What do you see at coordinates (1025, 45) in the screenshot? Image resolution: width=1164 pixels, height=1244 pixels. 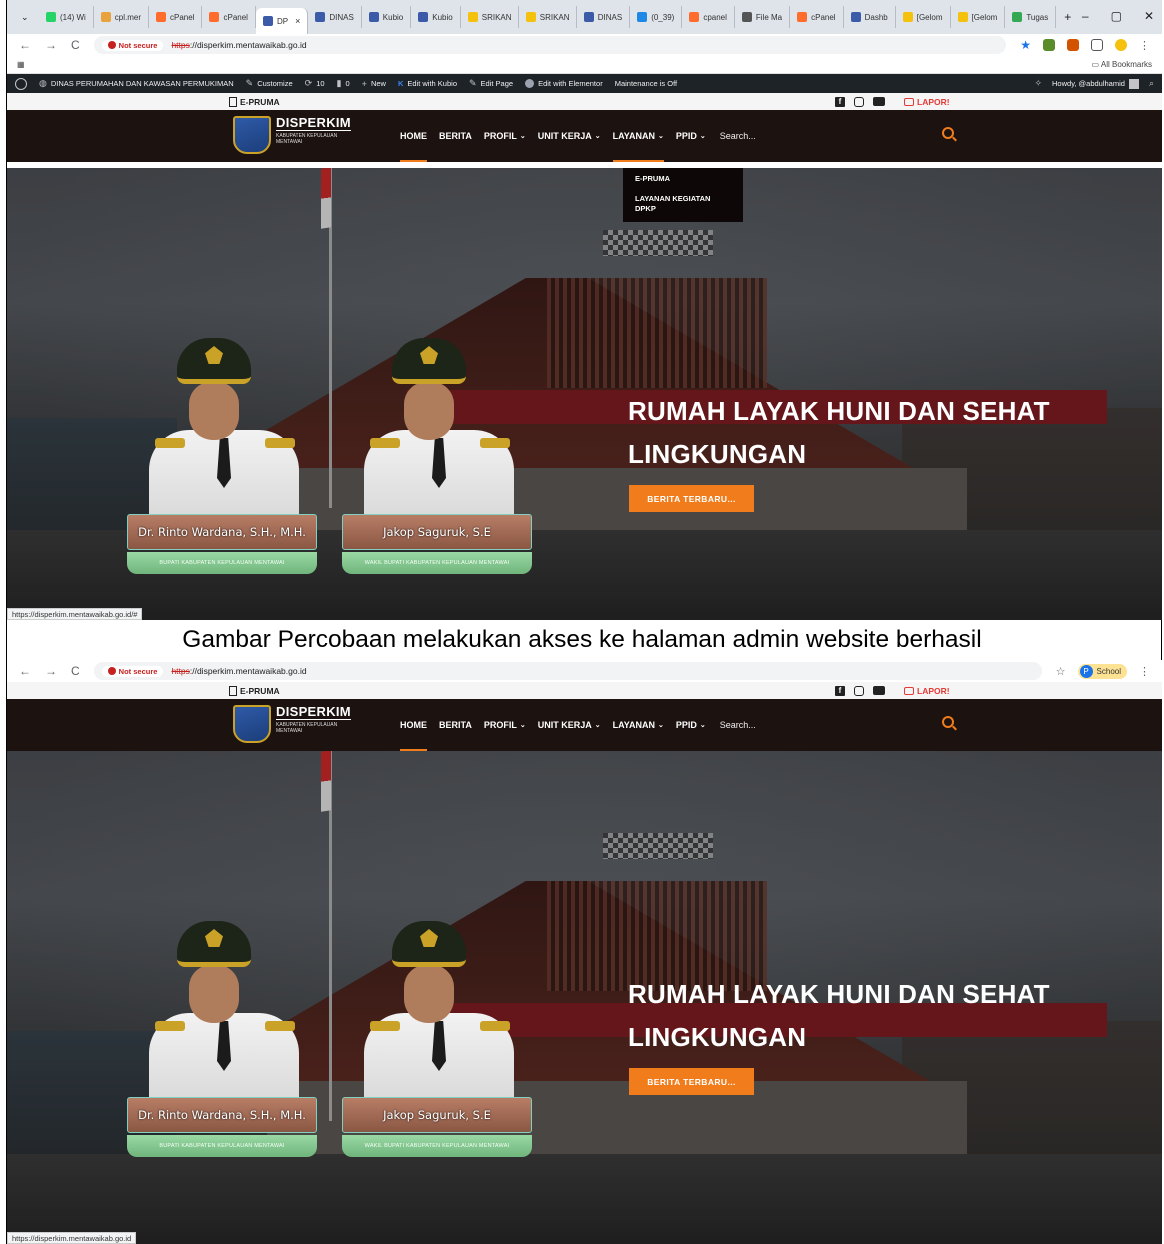 I see `bookmark-star-icon: ★` at bounding box center [1025, 45].